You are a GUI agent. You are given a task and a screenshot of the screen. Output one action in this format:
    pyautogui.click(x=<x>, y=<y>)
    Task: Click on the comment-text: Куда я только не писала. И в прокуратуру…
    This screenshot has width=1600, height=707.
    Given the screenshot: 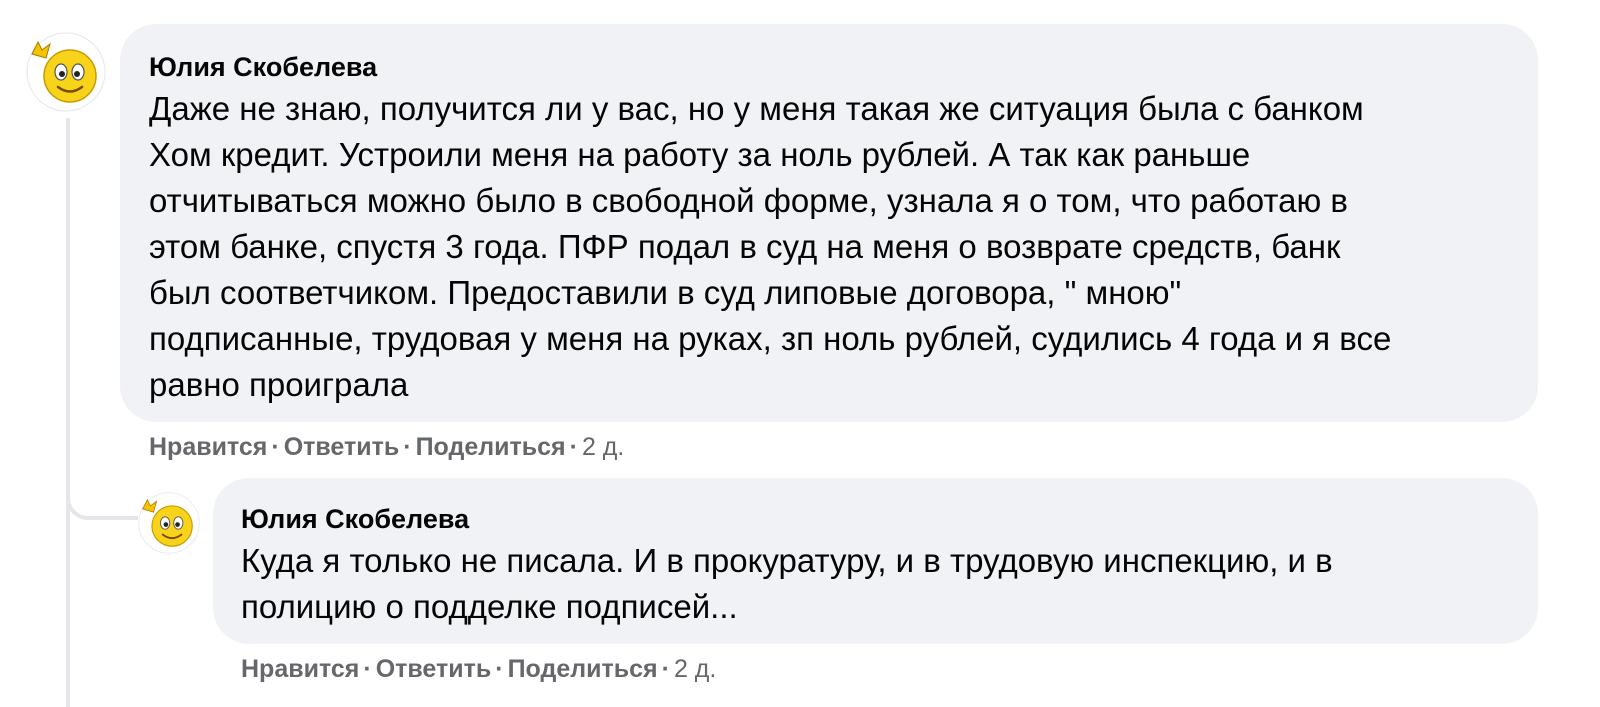 What is the action you would take?
    pyautogui.click(x=787, y=583)
    